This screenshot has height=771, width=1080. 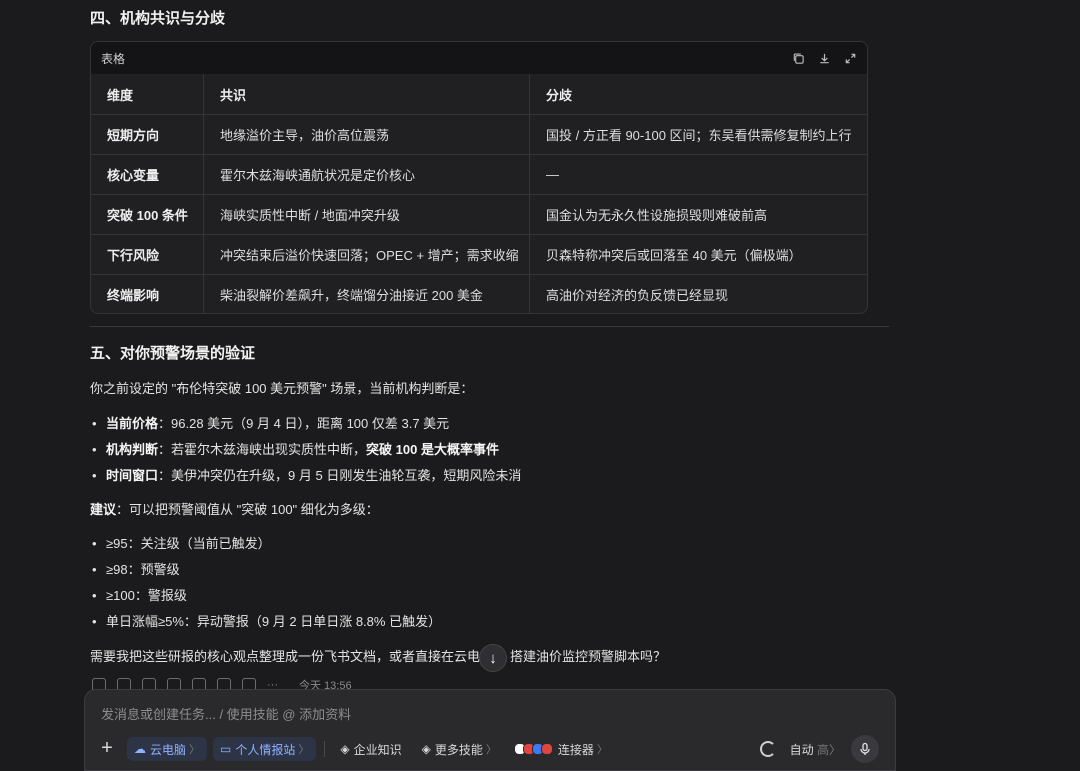 I want to click on list-item: 机构判断：若霍尔木兹海峡出现实质性中断，突破 100 是大概率事件, so click(x=295, y=448).